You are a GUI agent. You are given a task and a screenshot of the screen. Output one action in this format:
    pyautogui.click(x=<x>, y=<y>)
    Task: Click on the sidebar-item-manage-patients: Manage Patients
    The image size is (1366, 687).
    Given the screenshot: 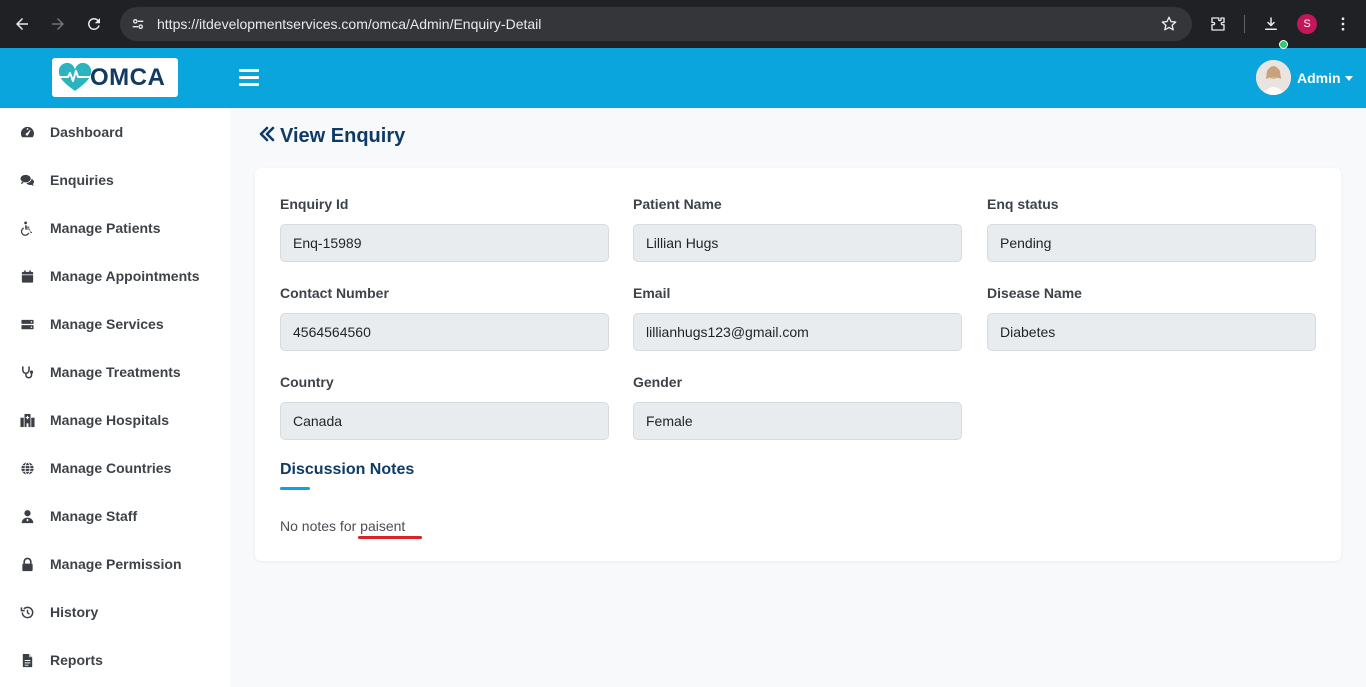 What is the action you would take?
    pyautogui.click(x=115, y=228)
    